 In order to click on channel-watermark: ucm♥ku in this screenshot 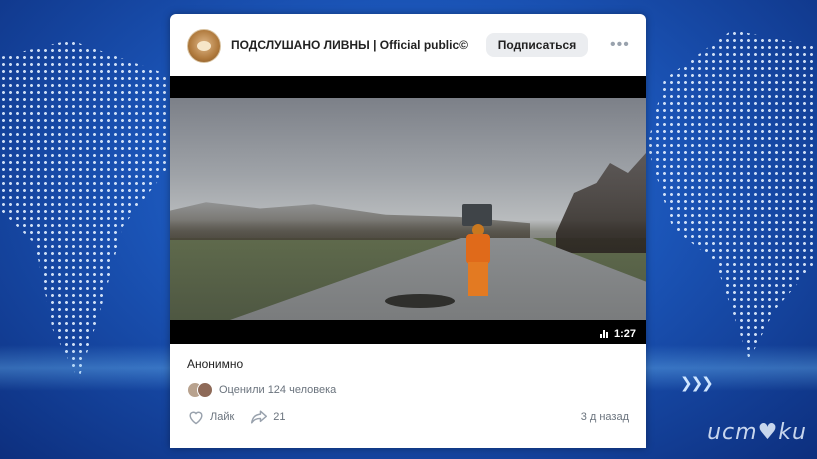, I will do `click(757, 432)`.